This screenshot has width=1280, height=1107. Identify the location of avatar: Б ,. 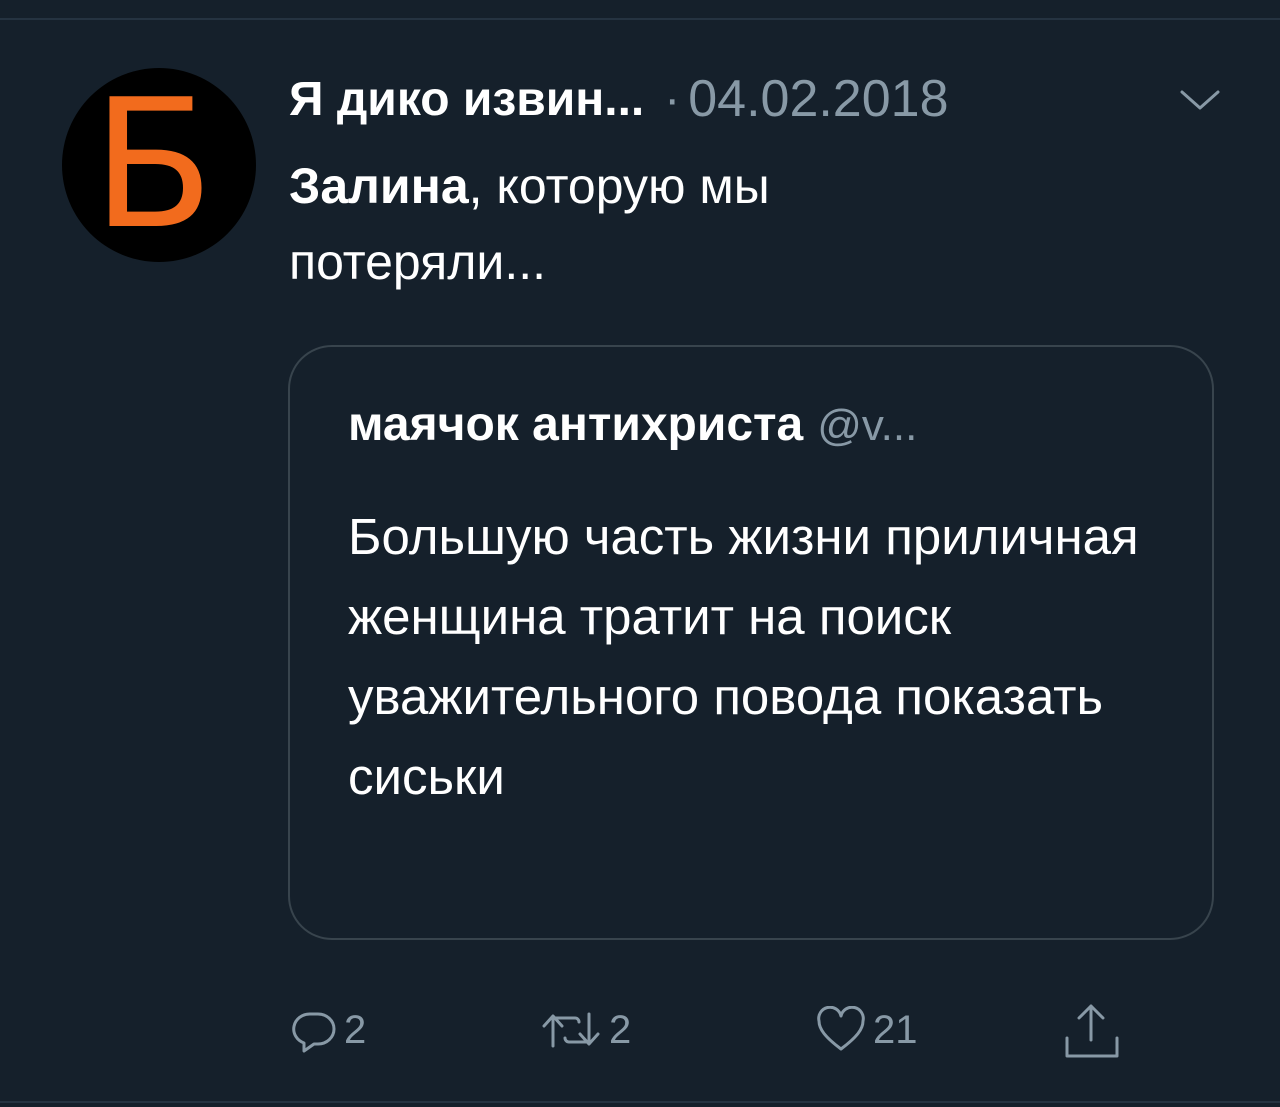
(159, 165).